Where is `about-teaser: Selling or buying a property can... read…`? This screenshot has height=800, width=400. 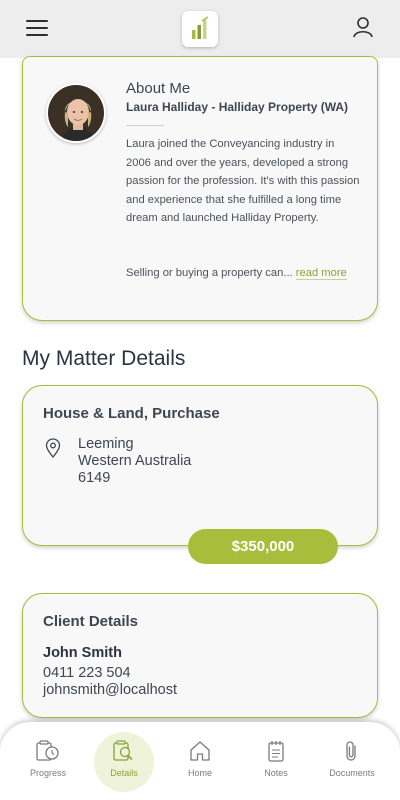 about-teaser: Selling or buying a property can... read… is located at coordinates (244, 273).